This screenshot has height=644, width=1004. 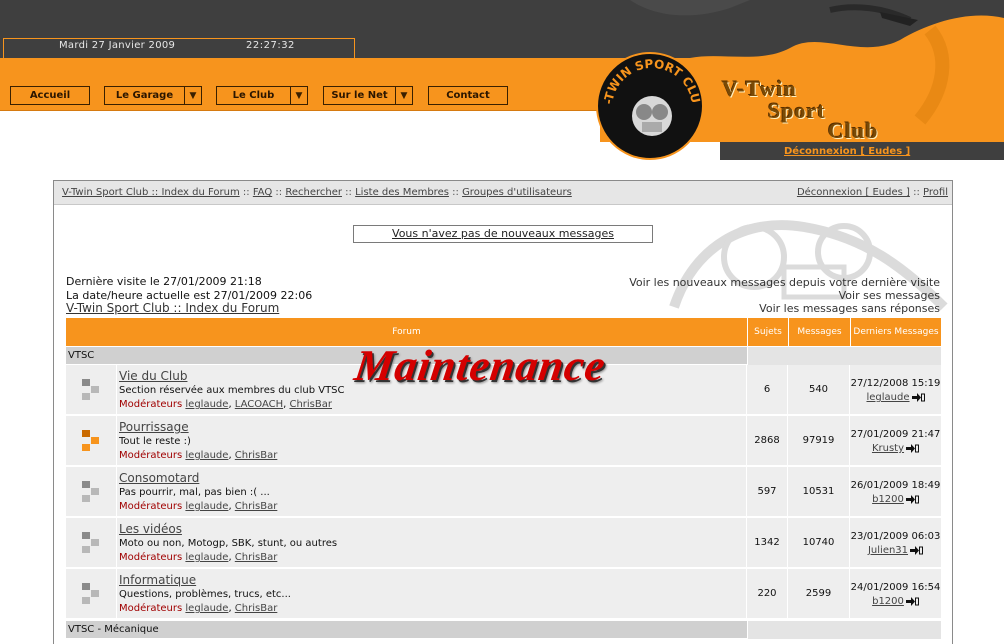 I want to click on nav-sur-le-net: Sur le Net ▼, so click(x=368, y=95).